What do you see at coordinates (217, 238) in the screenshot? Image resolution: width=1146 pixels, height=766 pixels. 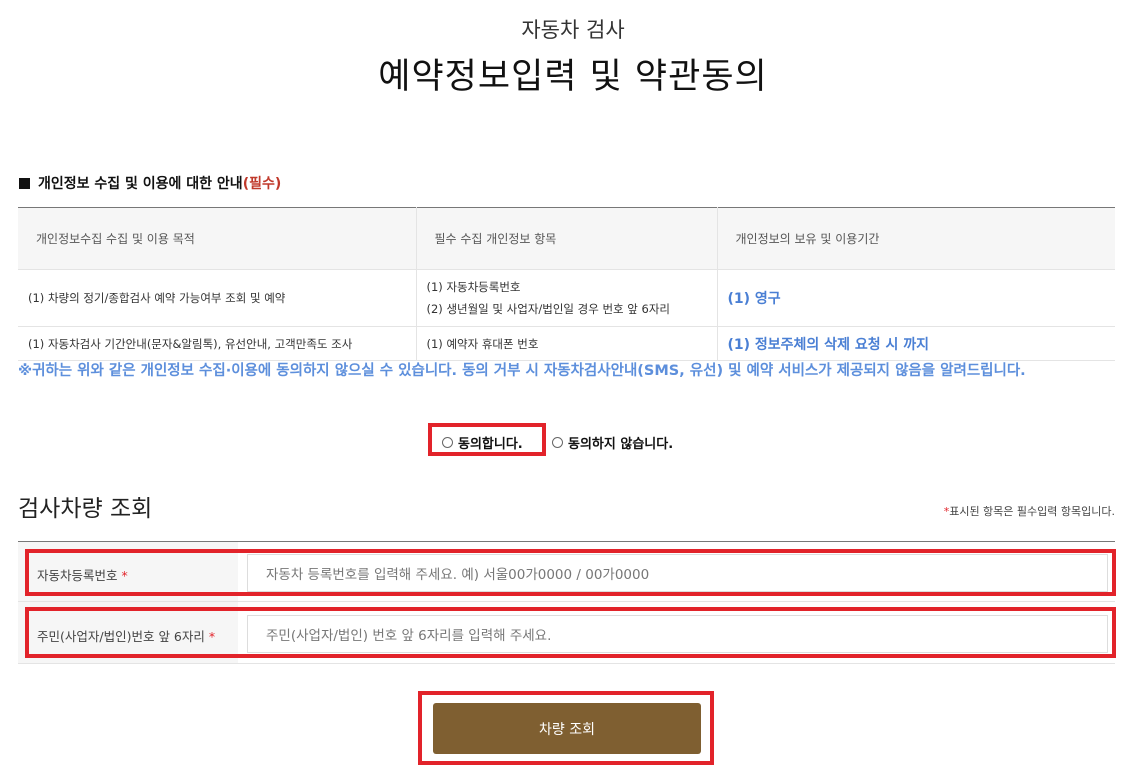 I see `column-header-purpose: 개인정보수집 수집 및 이용 목적` at bounding box center [217, 238].